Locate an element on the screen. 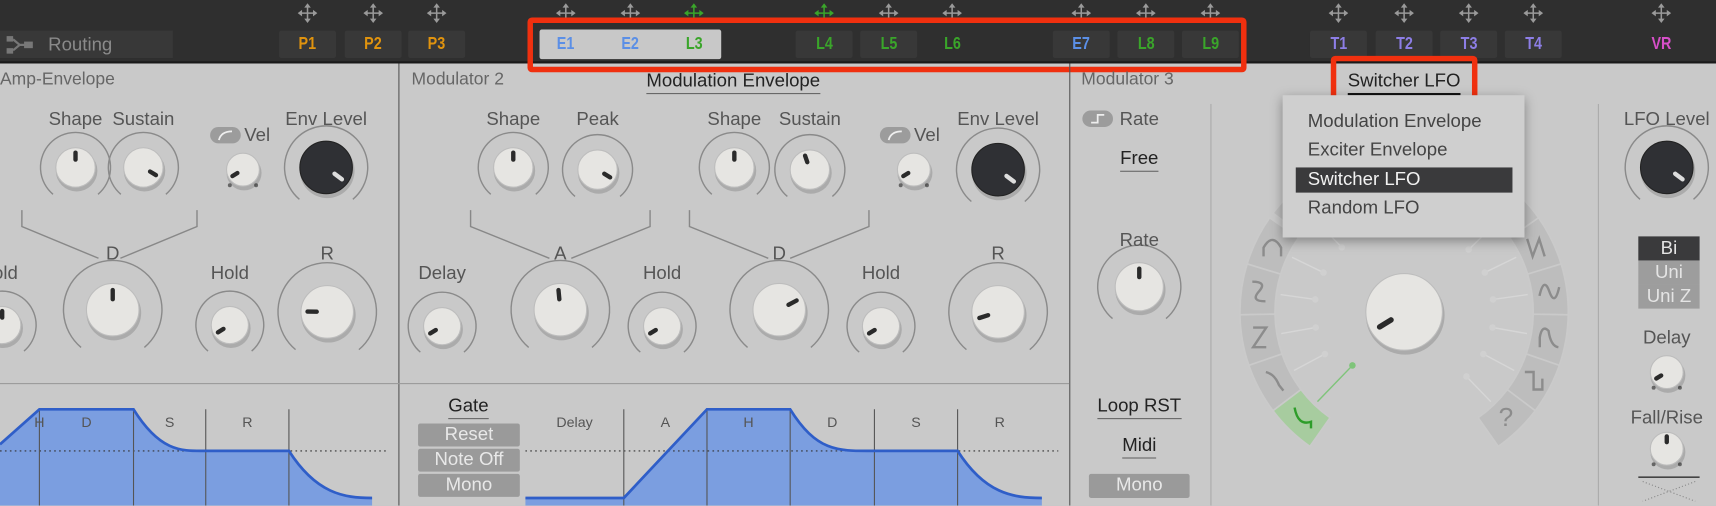 The image size is (1716, 506). mod2-d-knob is located at coordinates (779, 310).